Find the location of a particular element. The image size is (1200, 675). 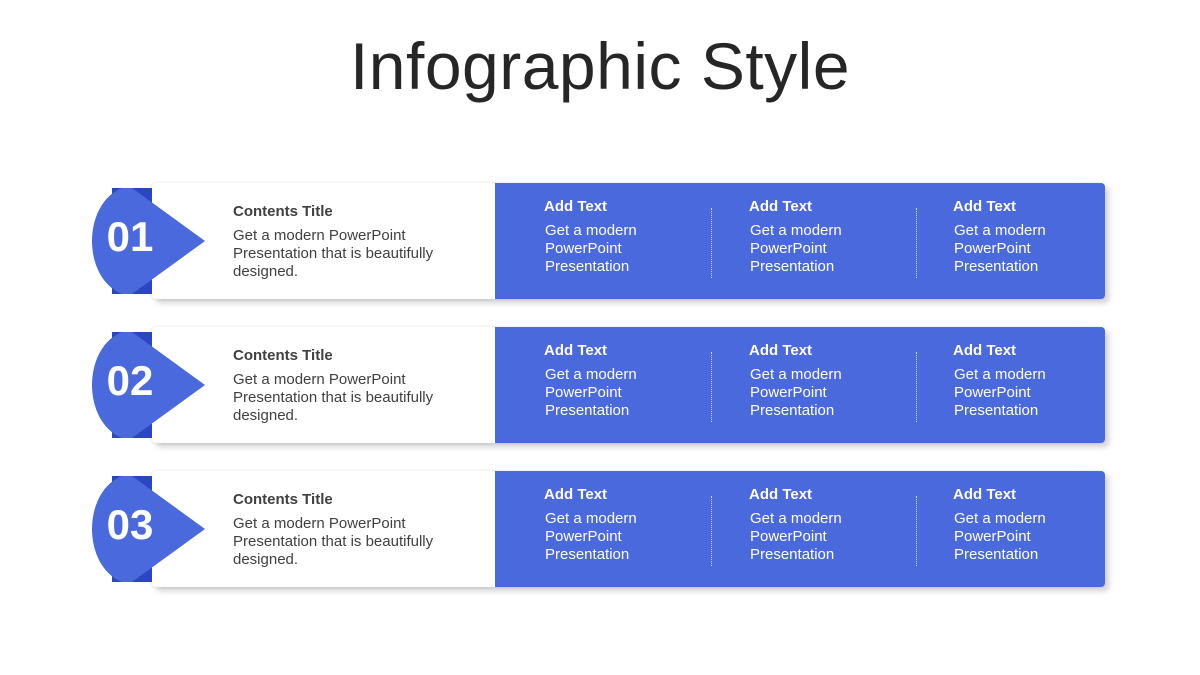

row-number: 03 is located at coordinates (130, 524).